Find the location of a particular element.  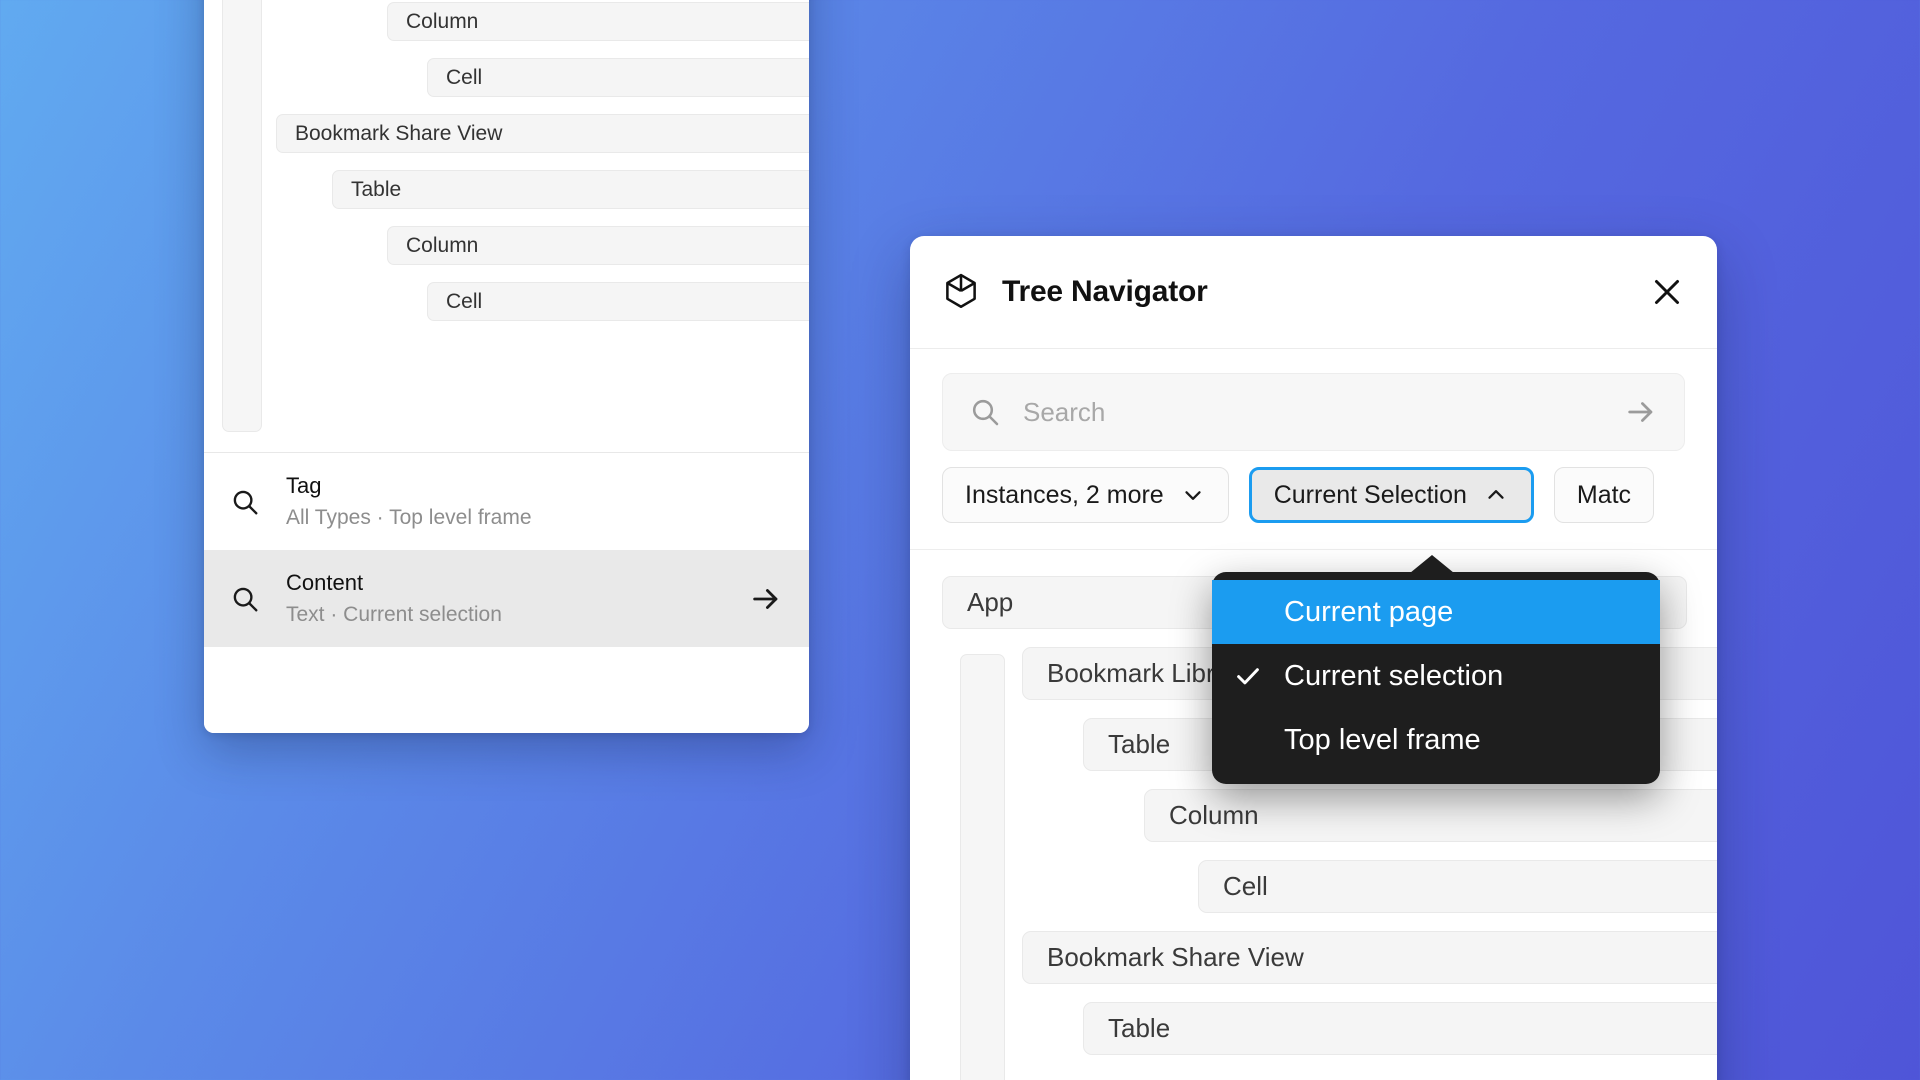

filter-bar: Instances, 2 more Current Selection Matc is located at coordinates (1313, 508).